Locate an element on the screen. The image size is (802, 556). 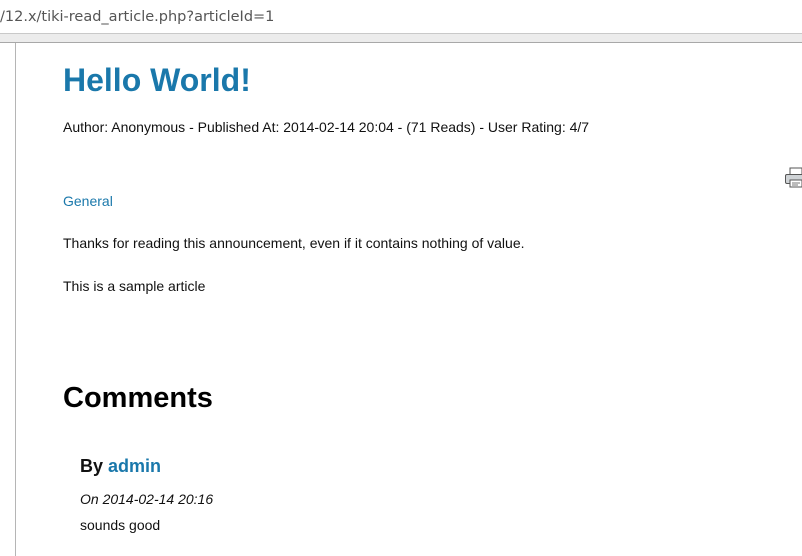
article-body-paragraph: This is a sample article is located at coordinates (134, 286).